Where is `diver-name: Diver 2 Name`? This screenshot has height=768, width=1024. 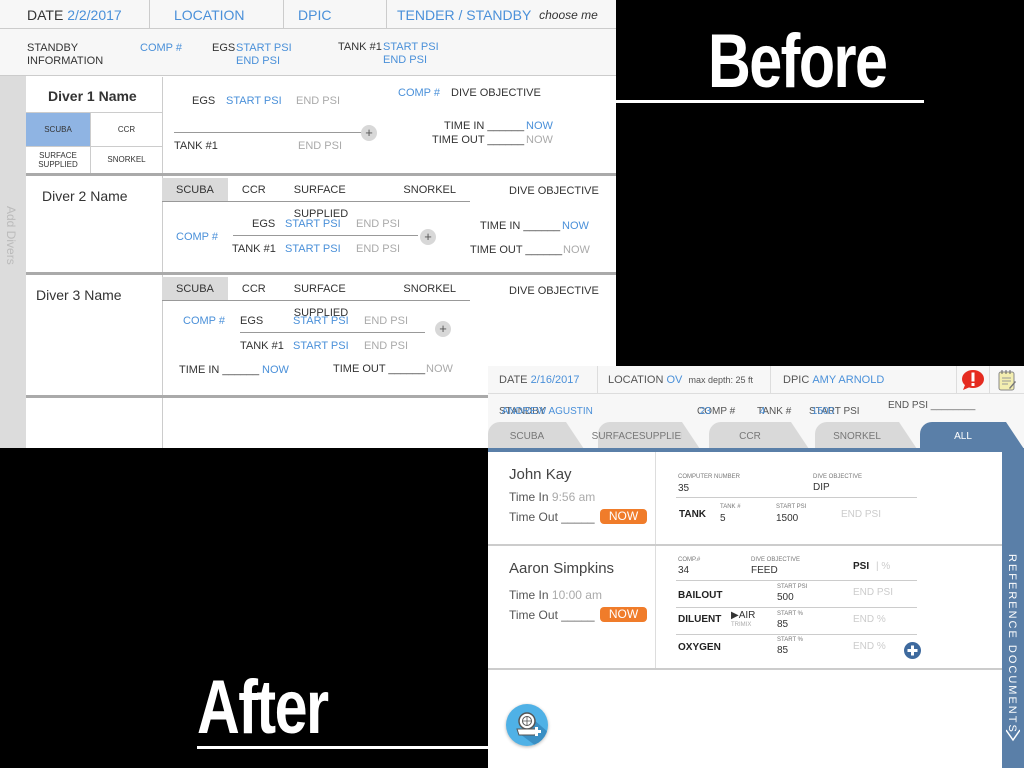
diver-name: Diver 2 Name is located at coordinates (85, 196).